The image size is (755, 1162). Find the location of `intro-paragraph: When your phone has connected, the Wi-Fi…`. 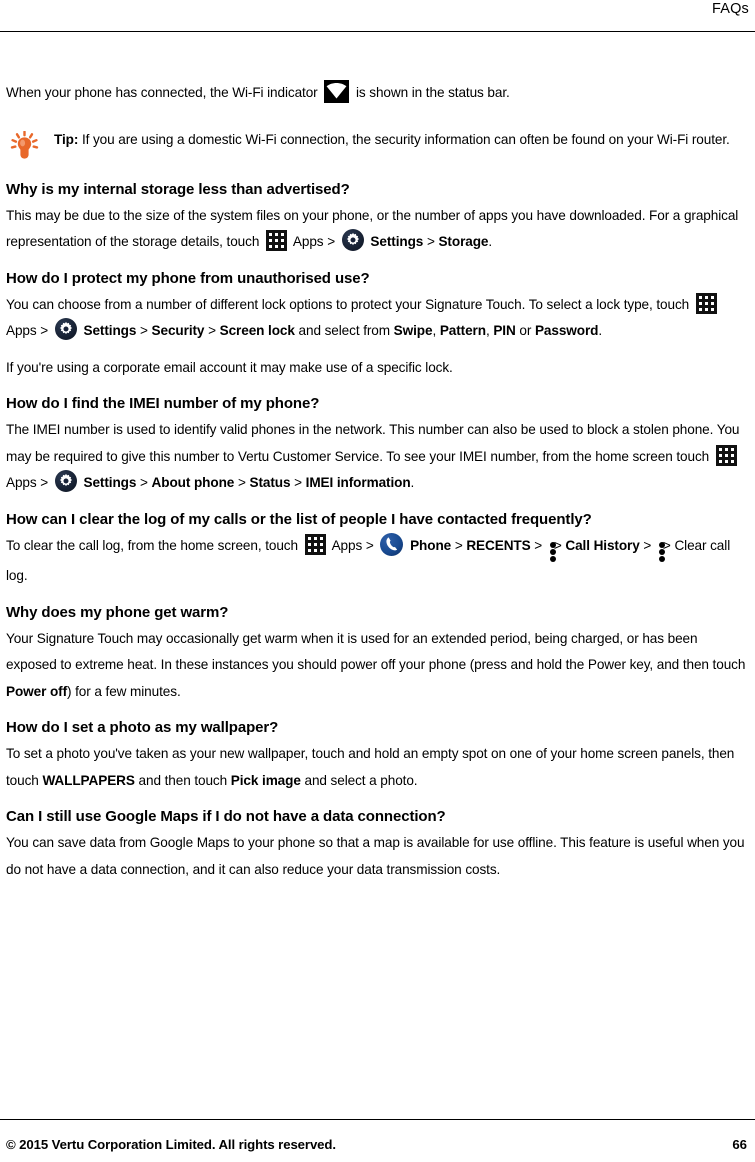

intro-paragraph: When your phone has connected, the Wi-Fi… is located at coordinates (376, 70).